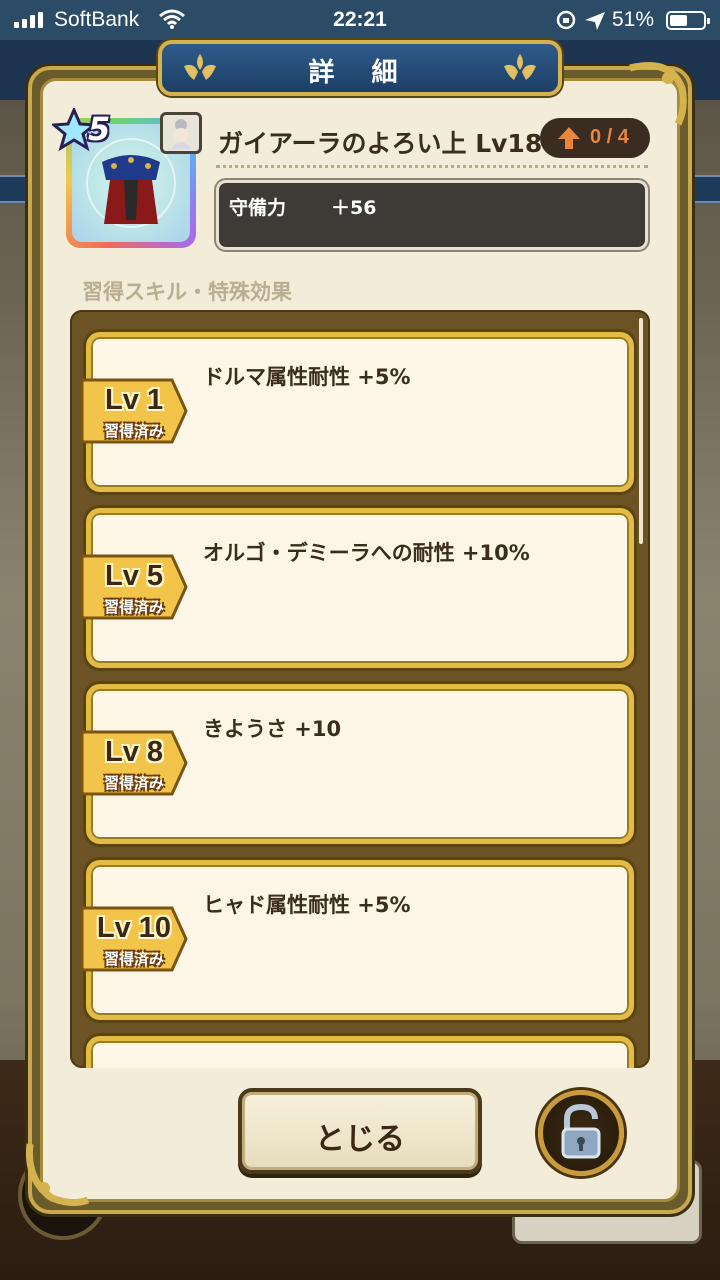  Describe the element at coordinates (688, 20) in the screenshot. I see `battery-icon` at that location.